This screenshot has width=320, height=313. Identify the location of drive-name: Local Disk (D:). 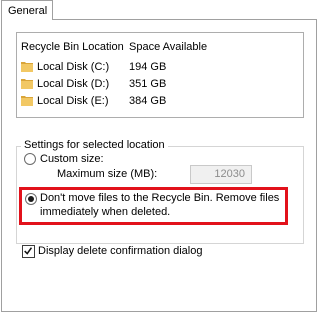
(73, 84).